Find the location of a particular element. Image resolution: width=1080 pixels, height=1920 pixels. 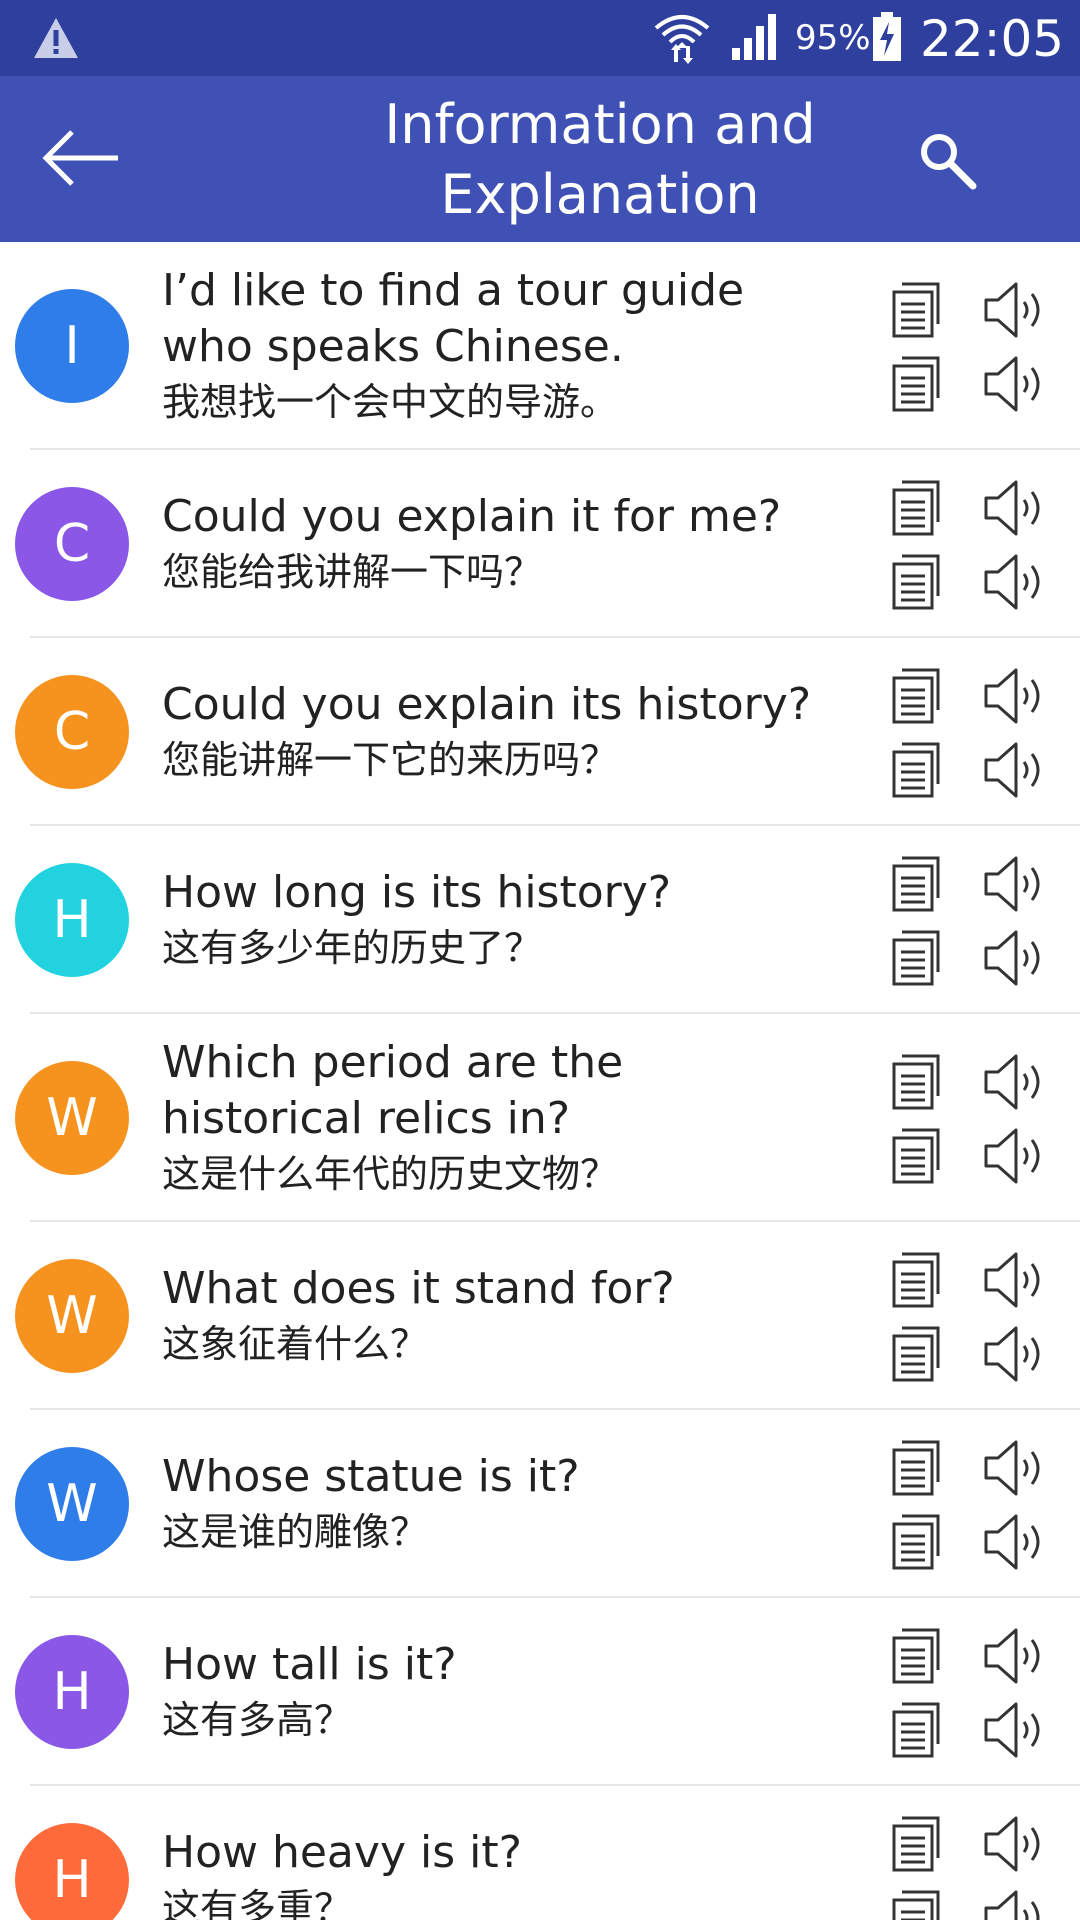

clock: 22:05 is located at coordinates (992, 39).